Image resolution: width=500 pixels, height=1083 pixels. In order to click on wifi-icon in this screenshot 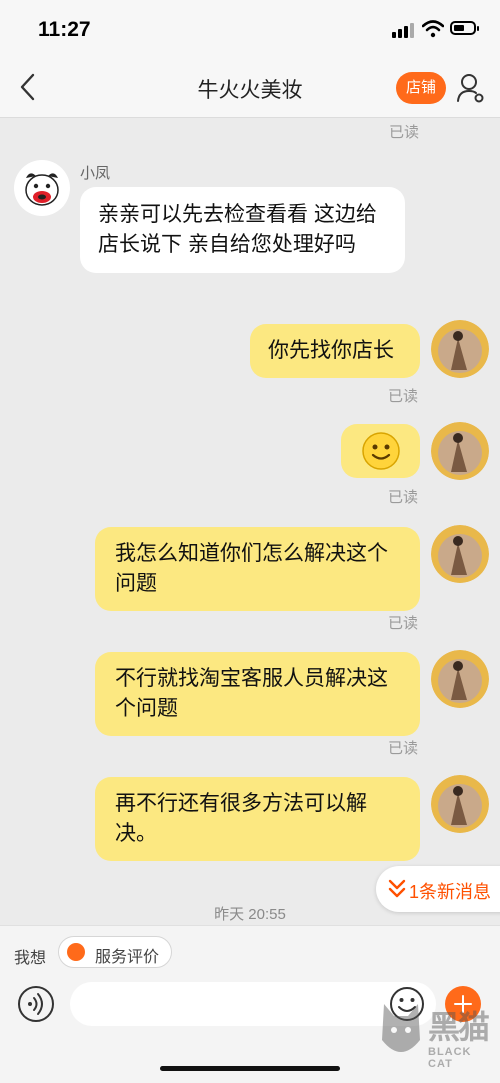, I will do `click(433, 29)`.